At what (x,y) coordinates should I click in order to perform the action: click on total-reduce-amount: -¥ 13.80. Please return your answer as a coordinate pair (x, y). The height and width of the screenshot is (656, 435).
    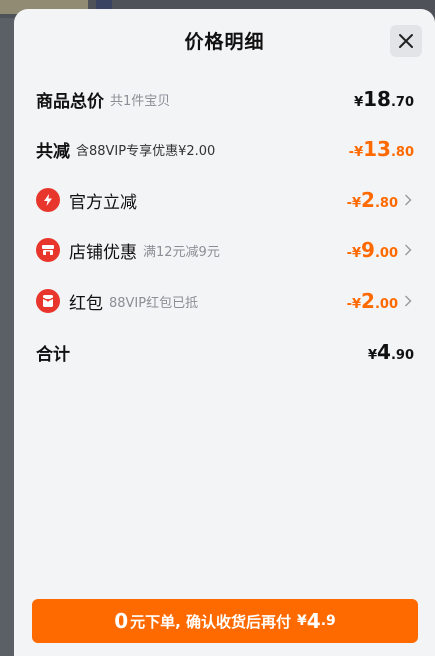
    Looking at the image, I should click on (381, 149).